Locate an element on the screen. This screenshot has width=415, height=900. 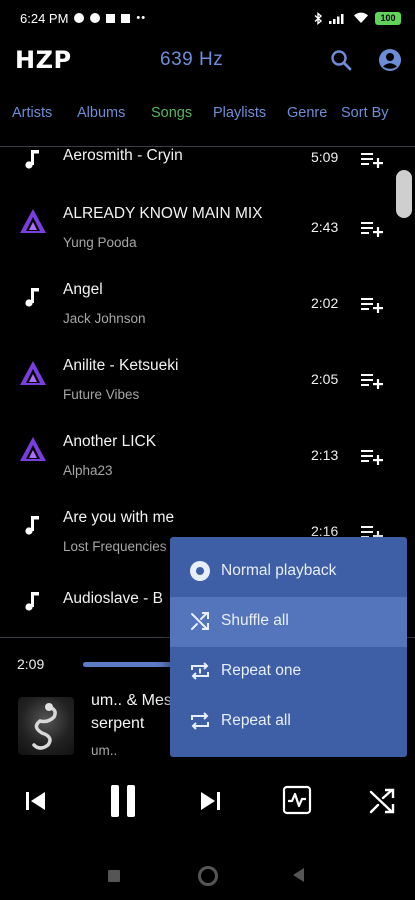
back-button is located at coordinates (298, 875).